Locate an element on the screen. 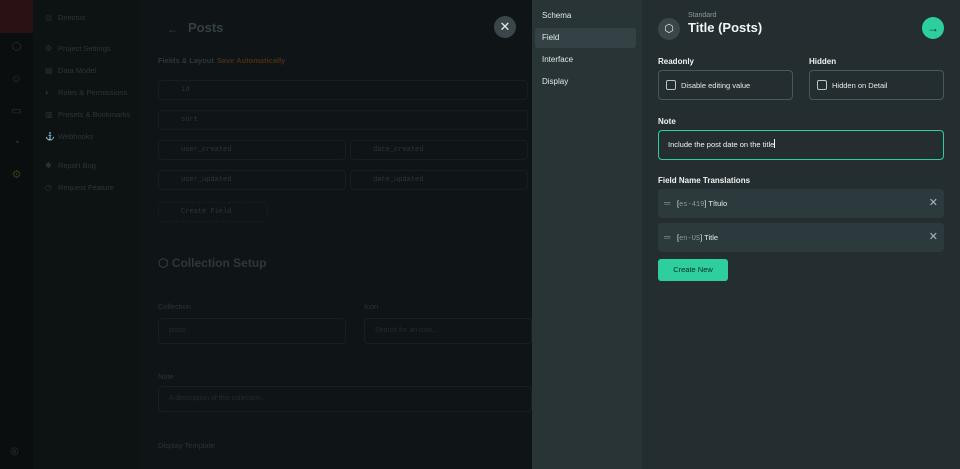 The height and width of the screenshot is (469, 960). nav-item: ◷ Request Feature is located at coordinates (79, 187).